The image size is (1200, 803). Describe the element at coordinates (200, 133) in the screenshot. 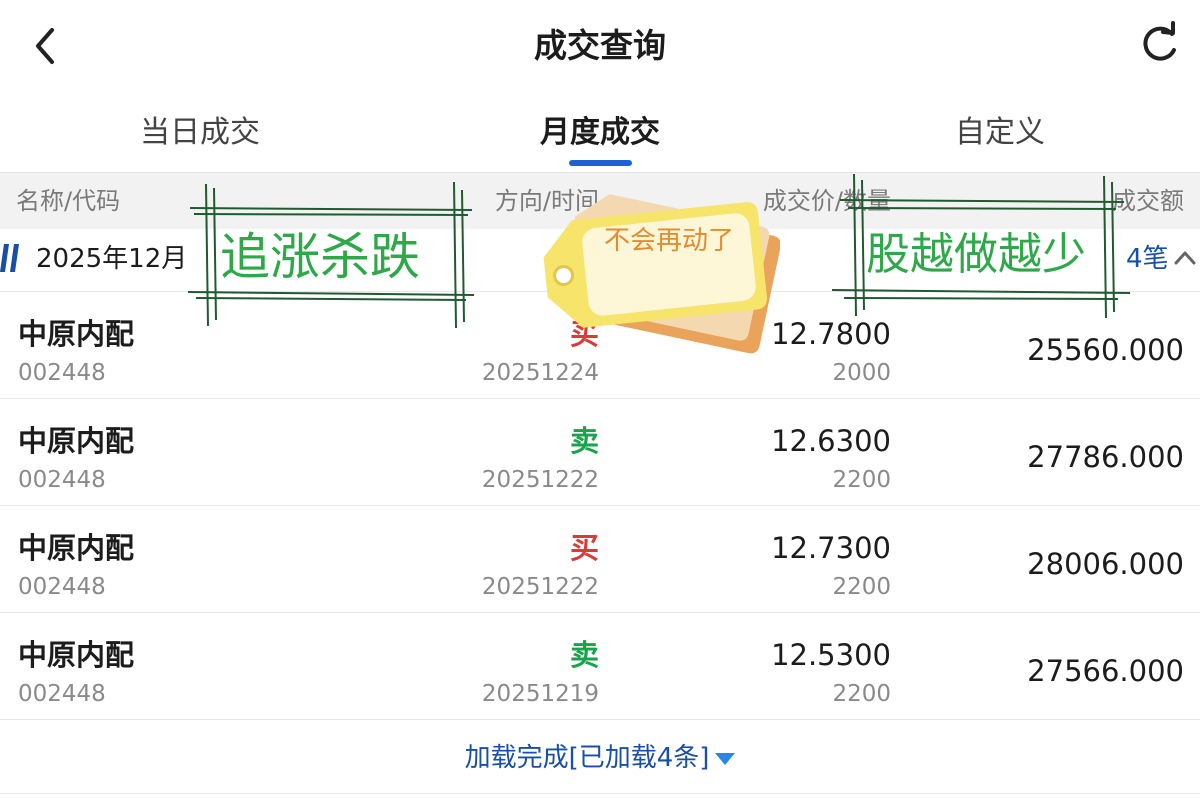

I see `tab-today: 当日成交` at that location.